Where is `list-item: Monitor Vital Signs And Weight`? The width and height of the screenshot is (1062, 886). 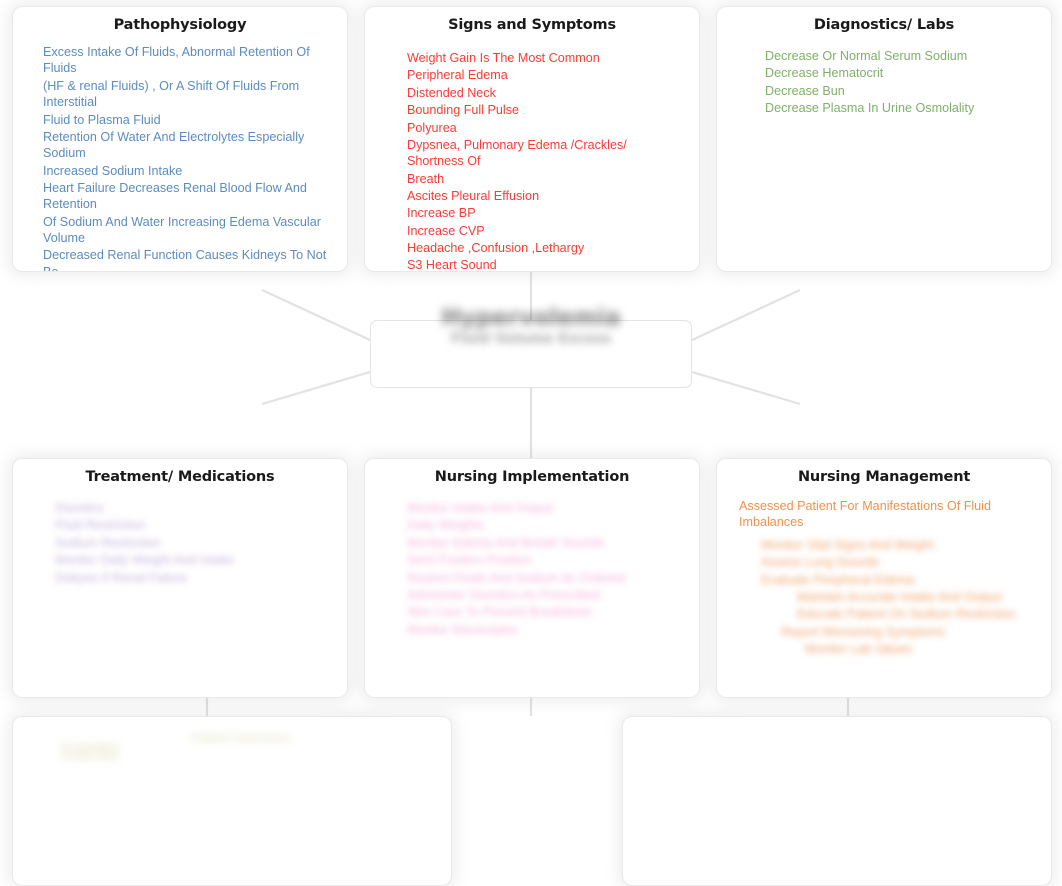 list-item: Monitor Vital Signs And Weight is located at coordinates (847, 544).